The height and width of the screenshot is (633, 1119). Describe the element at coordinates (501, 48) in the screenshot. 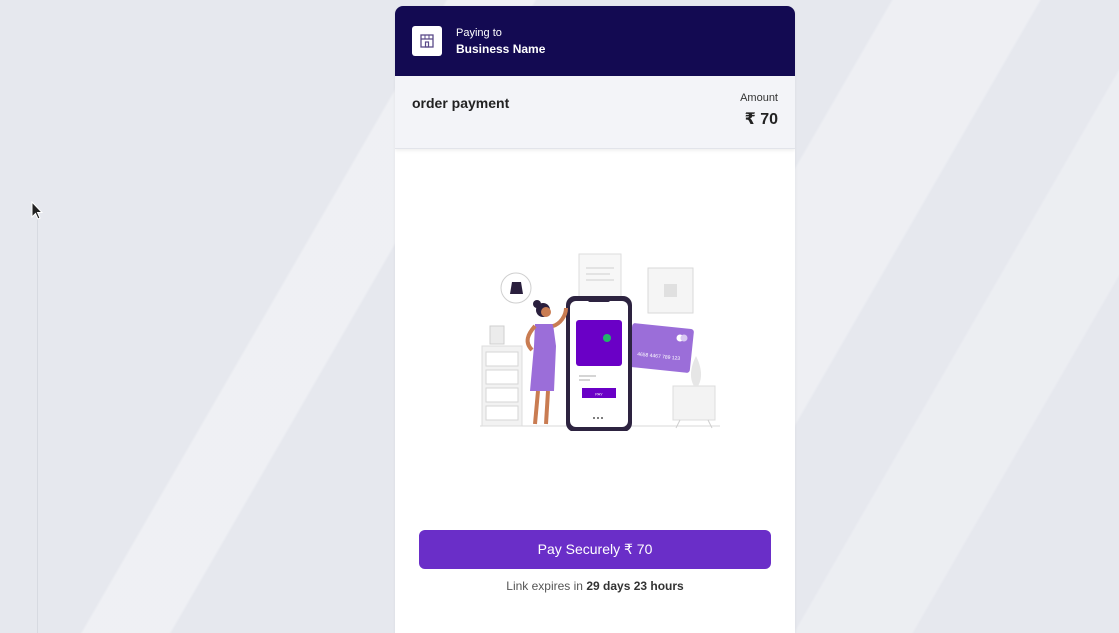

I see `business-name: Business Name` at that location.